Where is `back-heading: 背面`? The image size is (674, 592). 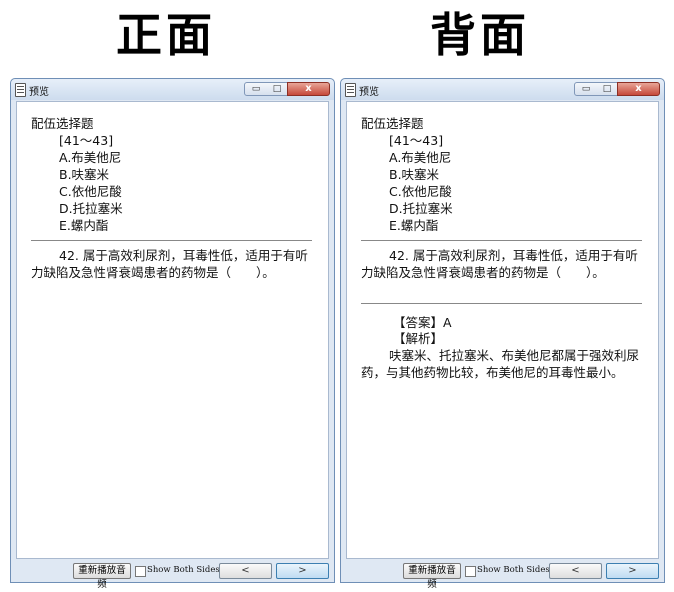 back-heading: 背面 is located at coordinates (480, 35).